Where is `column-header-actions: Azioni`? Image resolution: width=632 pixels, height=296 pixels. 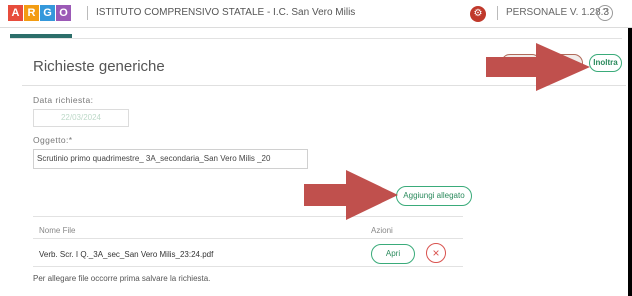 column-header-actions: Azioni is located at coordinates (382, 230).